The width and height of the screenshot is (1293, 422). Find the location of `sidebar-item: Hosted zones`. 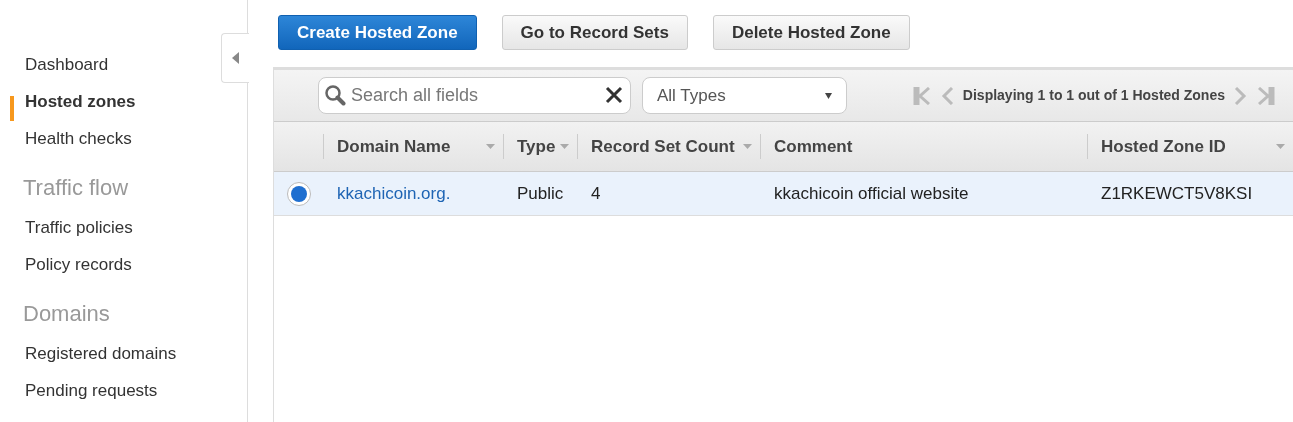

sidebar-item: Hosted zones is located at coordinates (80, 101).